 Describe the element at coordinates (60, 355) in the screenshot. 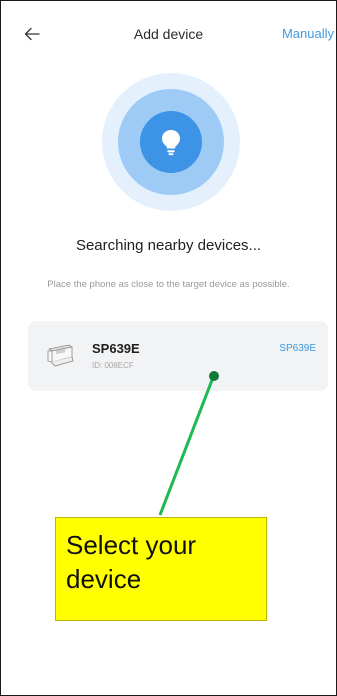

I see `printer-icon` at that location.